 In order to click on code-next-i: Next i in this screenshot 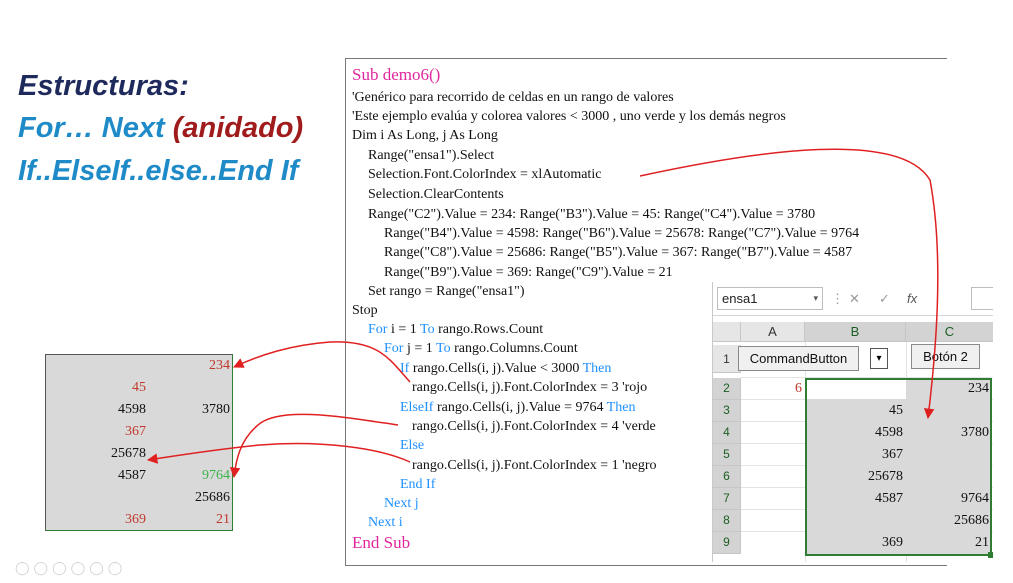, I will do `click(385, 522)`.